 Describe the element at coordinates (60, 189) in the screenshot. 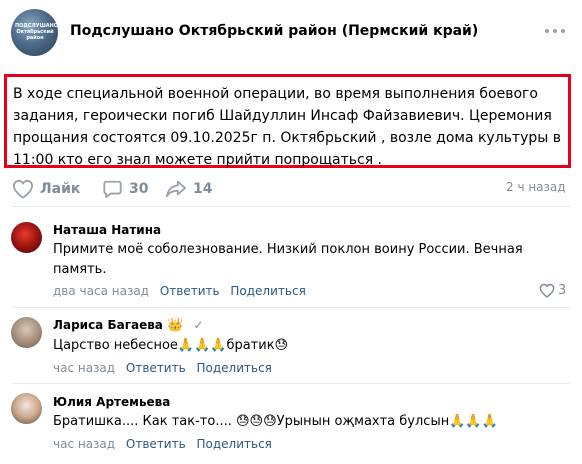

I see `like-label: Лайк` at that location.